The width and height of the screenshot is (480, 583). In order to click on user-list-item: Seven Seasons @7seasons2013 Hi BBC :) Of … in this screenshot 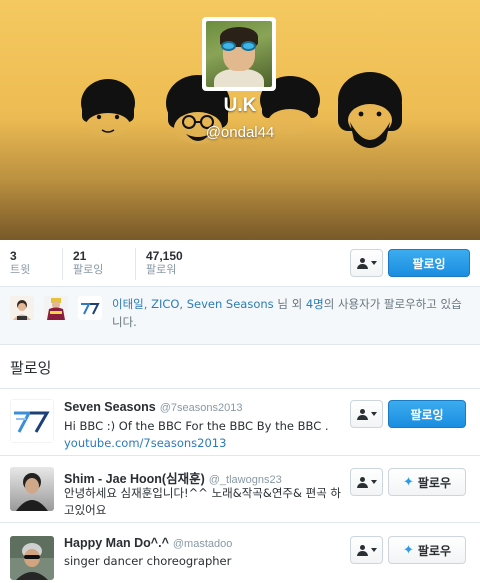, I will do `click(240, 422)`.